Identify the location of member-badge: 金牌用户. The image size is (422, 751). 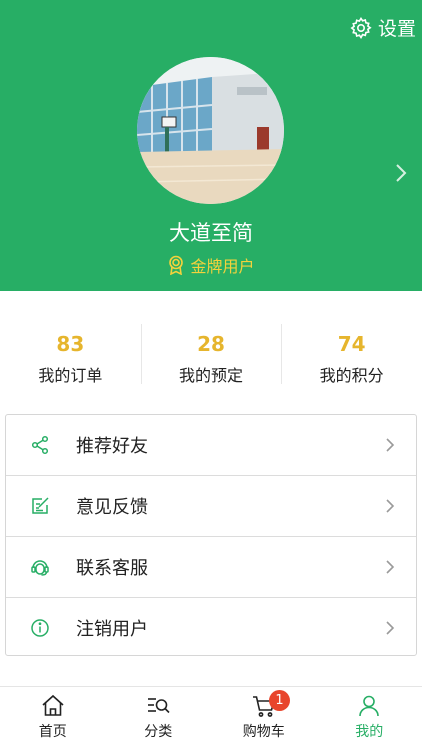
(211, 265).